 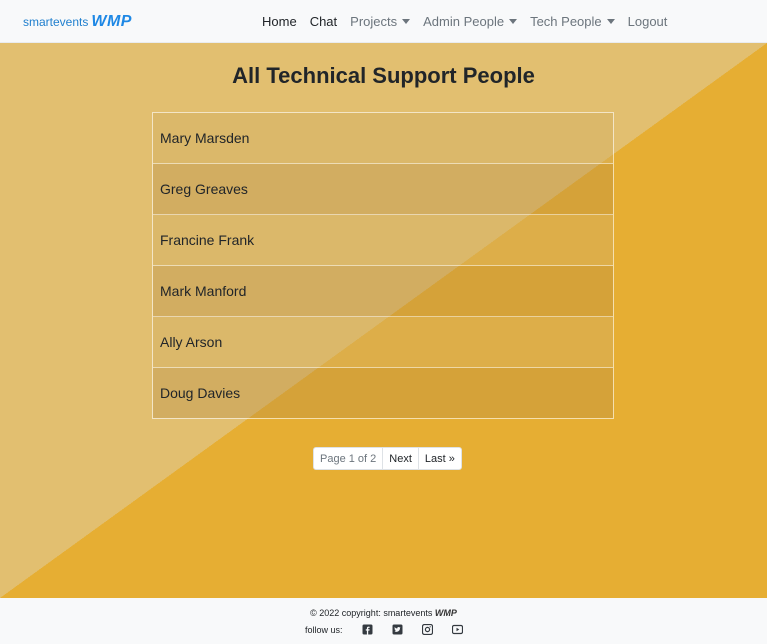 I want to click on nav-home-label: Home, so click(x=279, y=21).